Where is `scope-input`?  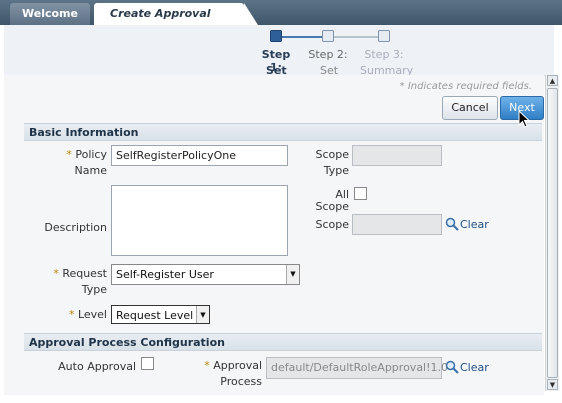 scope-input is located at coordinates (397, 224).